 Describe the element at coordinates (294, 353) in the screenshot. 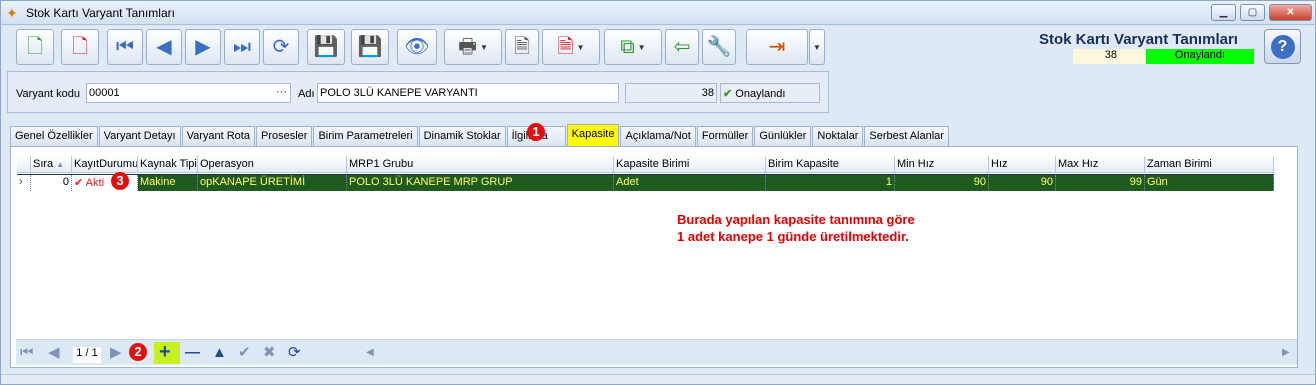

I see `refresh-icon: ⟳` at that location.